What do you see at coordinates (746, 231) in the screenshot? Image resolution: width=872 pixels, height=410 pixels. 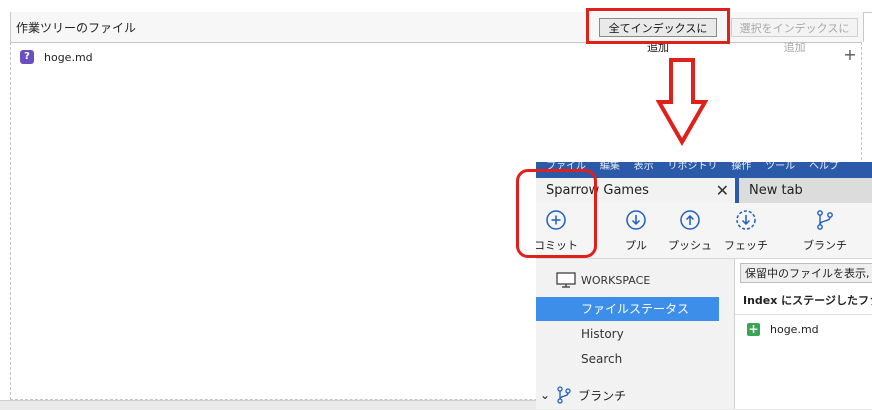 I see `fetch-button: フェッチ` at bounding box center [746, 231].